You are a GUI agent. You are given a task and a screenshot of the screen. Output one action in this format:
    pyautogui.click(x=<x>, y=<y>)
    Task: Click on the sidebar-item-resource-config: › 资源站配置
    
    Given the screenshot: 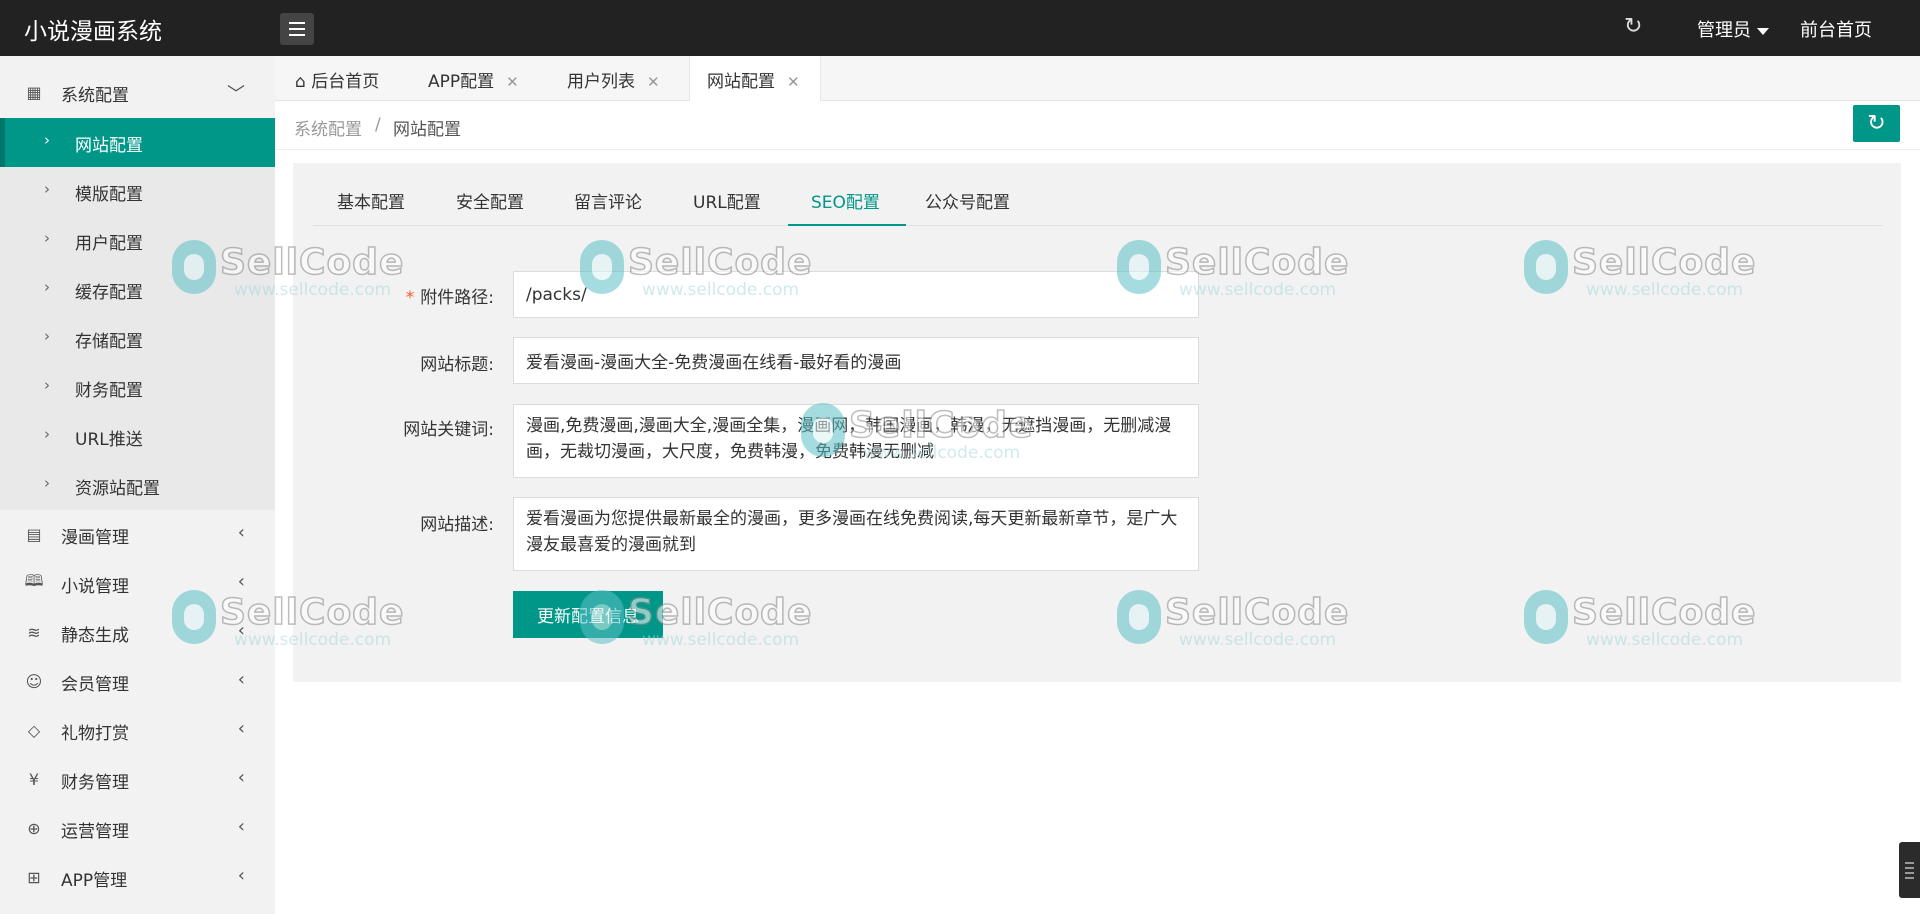 What is the action you would take?
    pyautogui.click(x=137, y=485)
    